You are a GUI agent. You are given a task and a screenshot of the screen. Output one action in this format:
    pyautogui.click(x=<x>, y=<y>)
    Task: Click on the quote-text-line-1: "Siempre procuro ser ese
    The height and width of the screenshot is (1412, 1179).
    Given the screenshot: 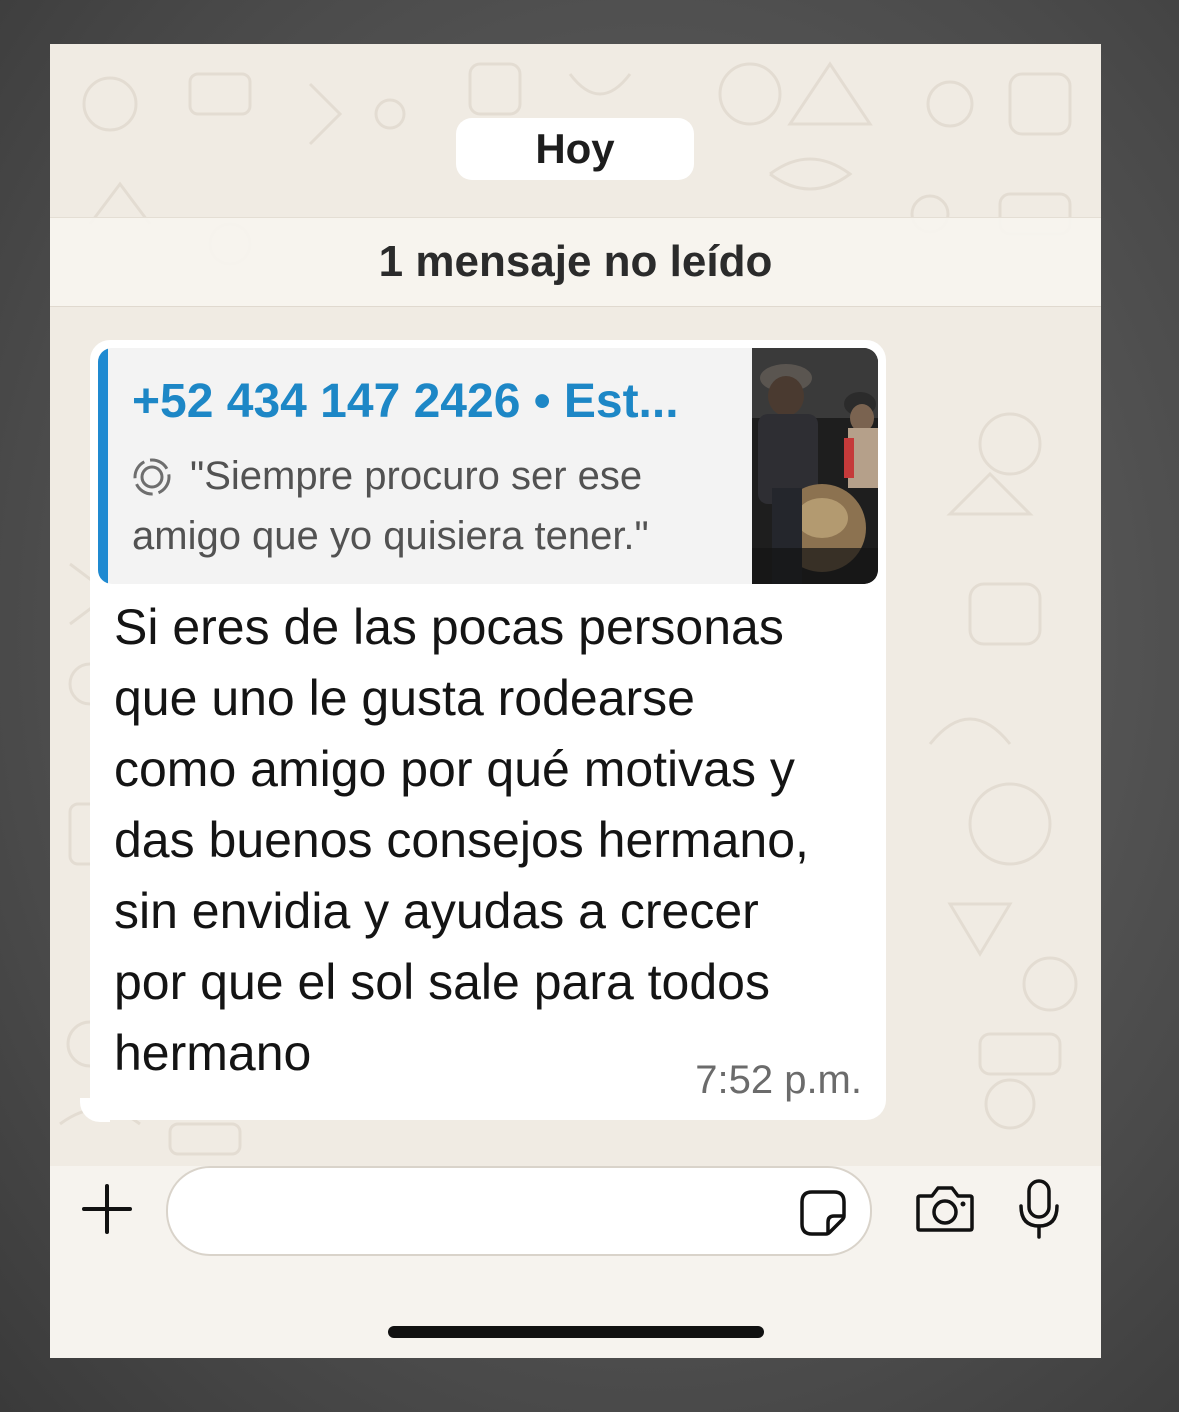 What is the action you would take?
    pyautogui.click(x=432, y=476)
    